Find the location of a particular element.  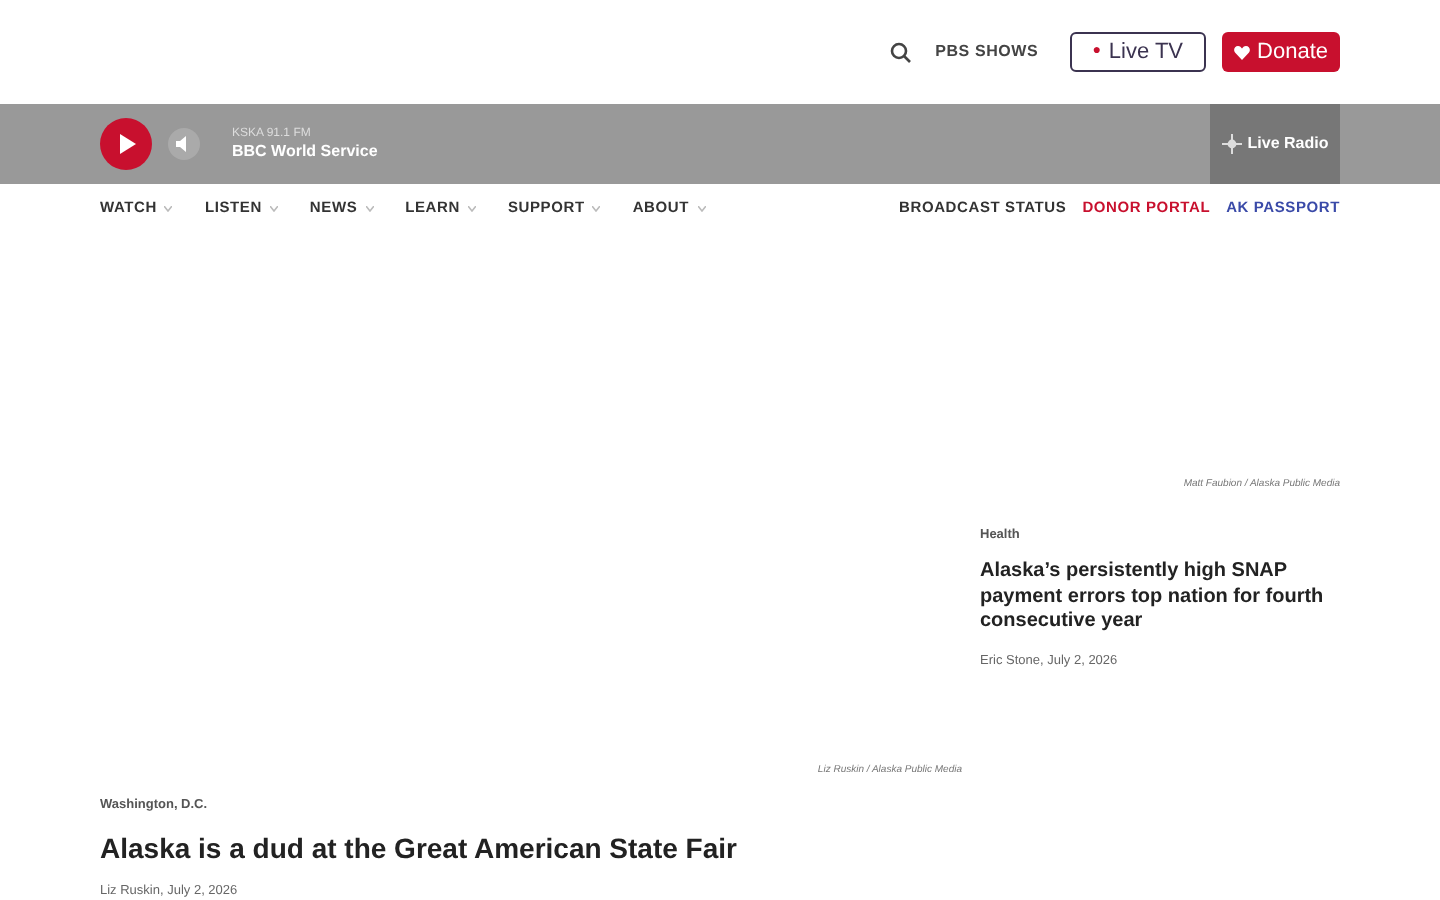

live-radio-button: Live Radio is located at coordinates (1275, 144).